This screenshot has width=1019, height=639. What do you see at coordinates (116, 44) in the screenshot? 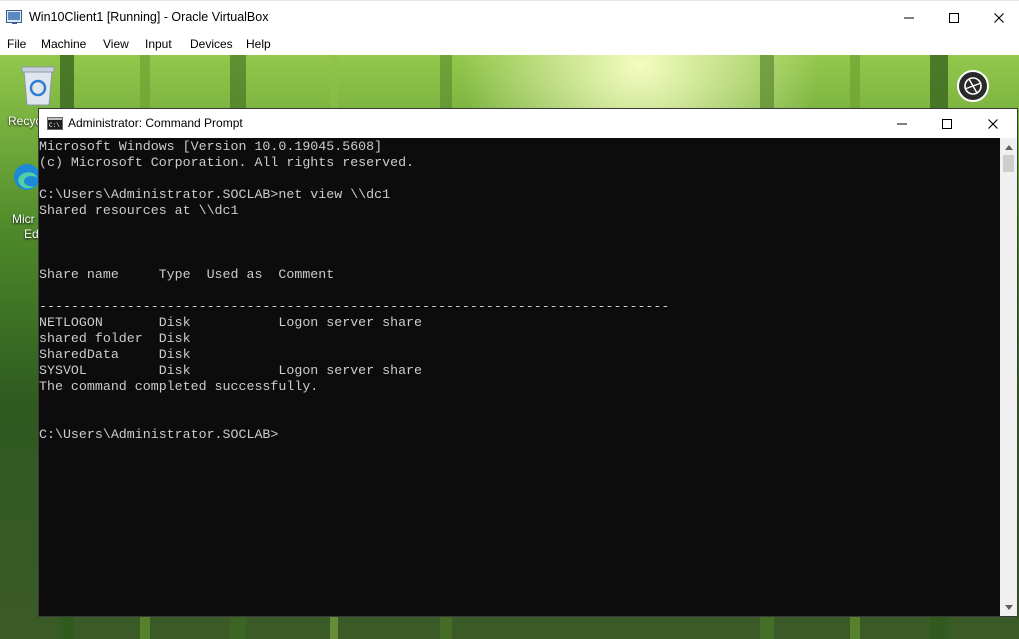
I see `menu-view: View` at bounding box center [116, 44].